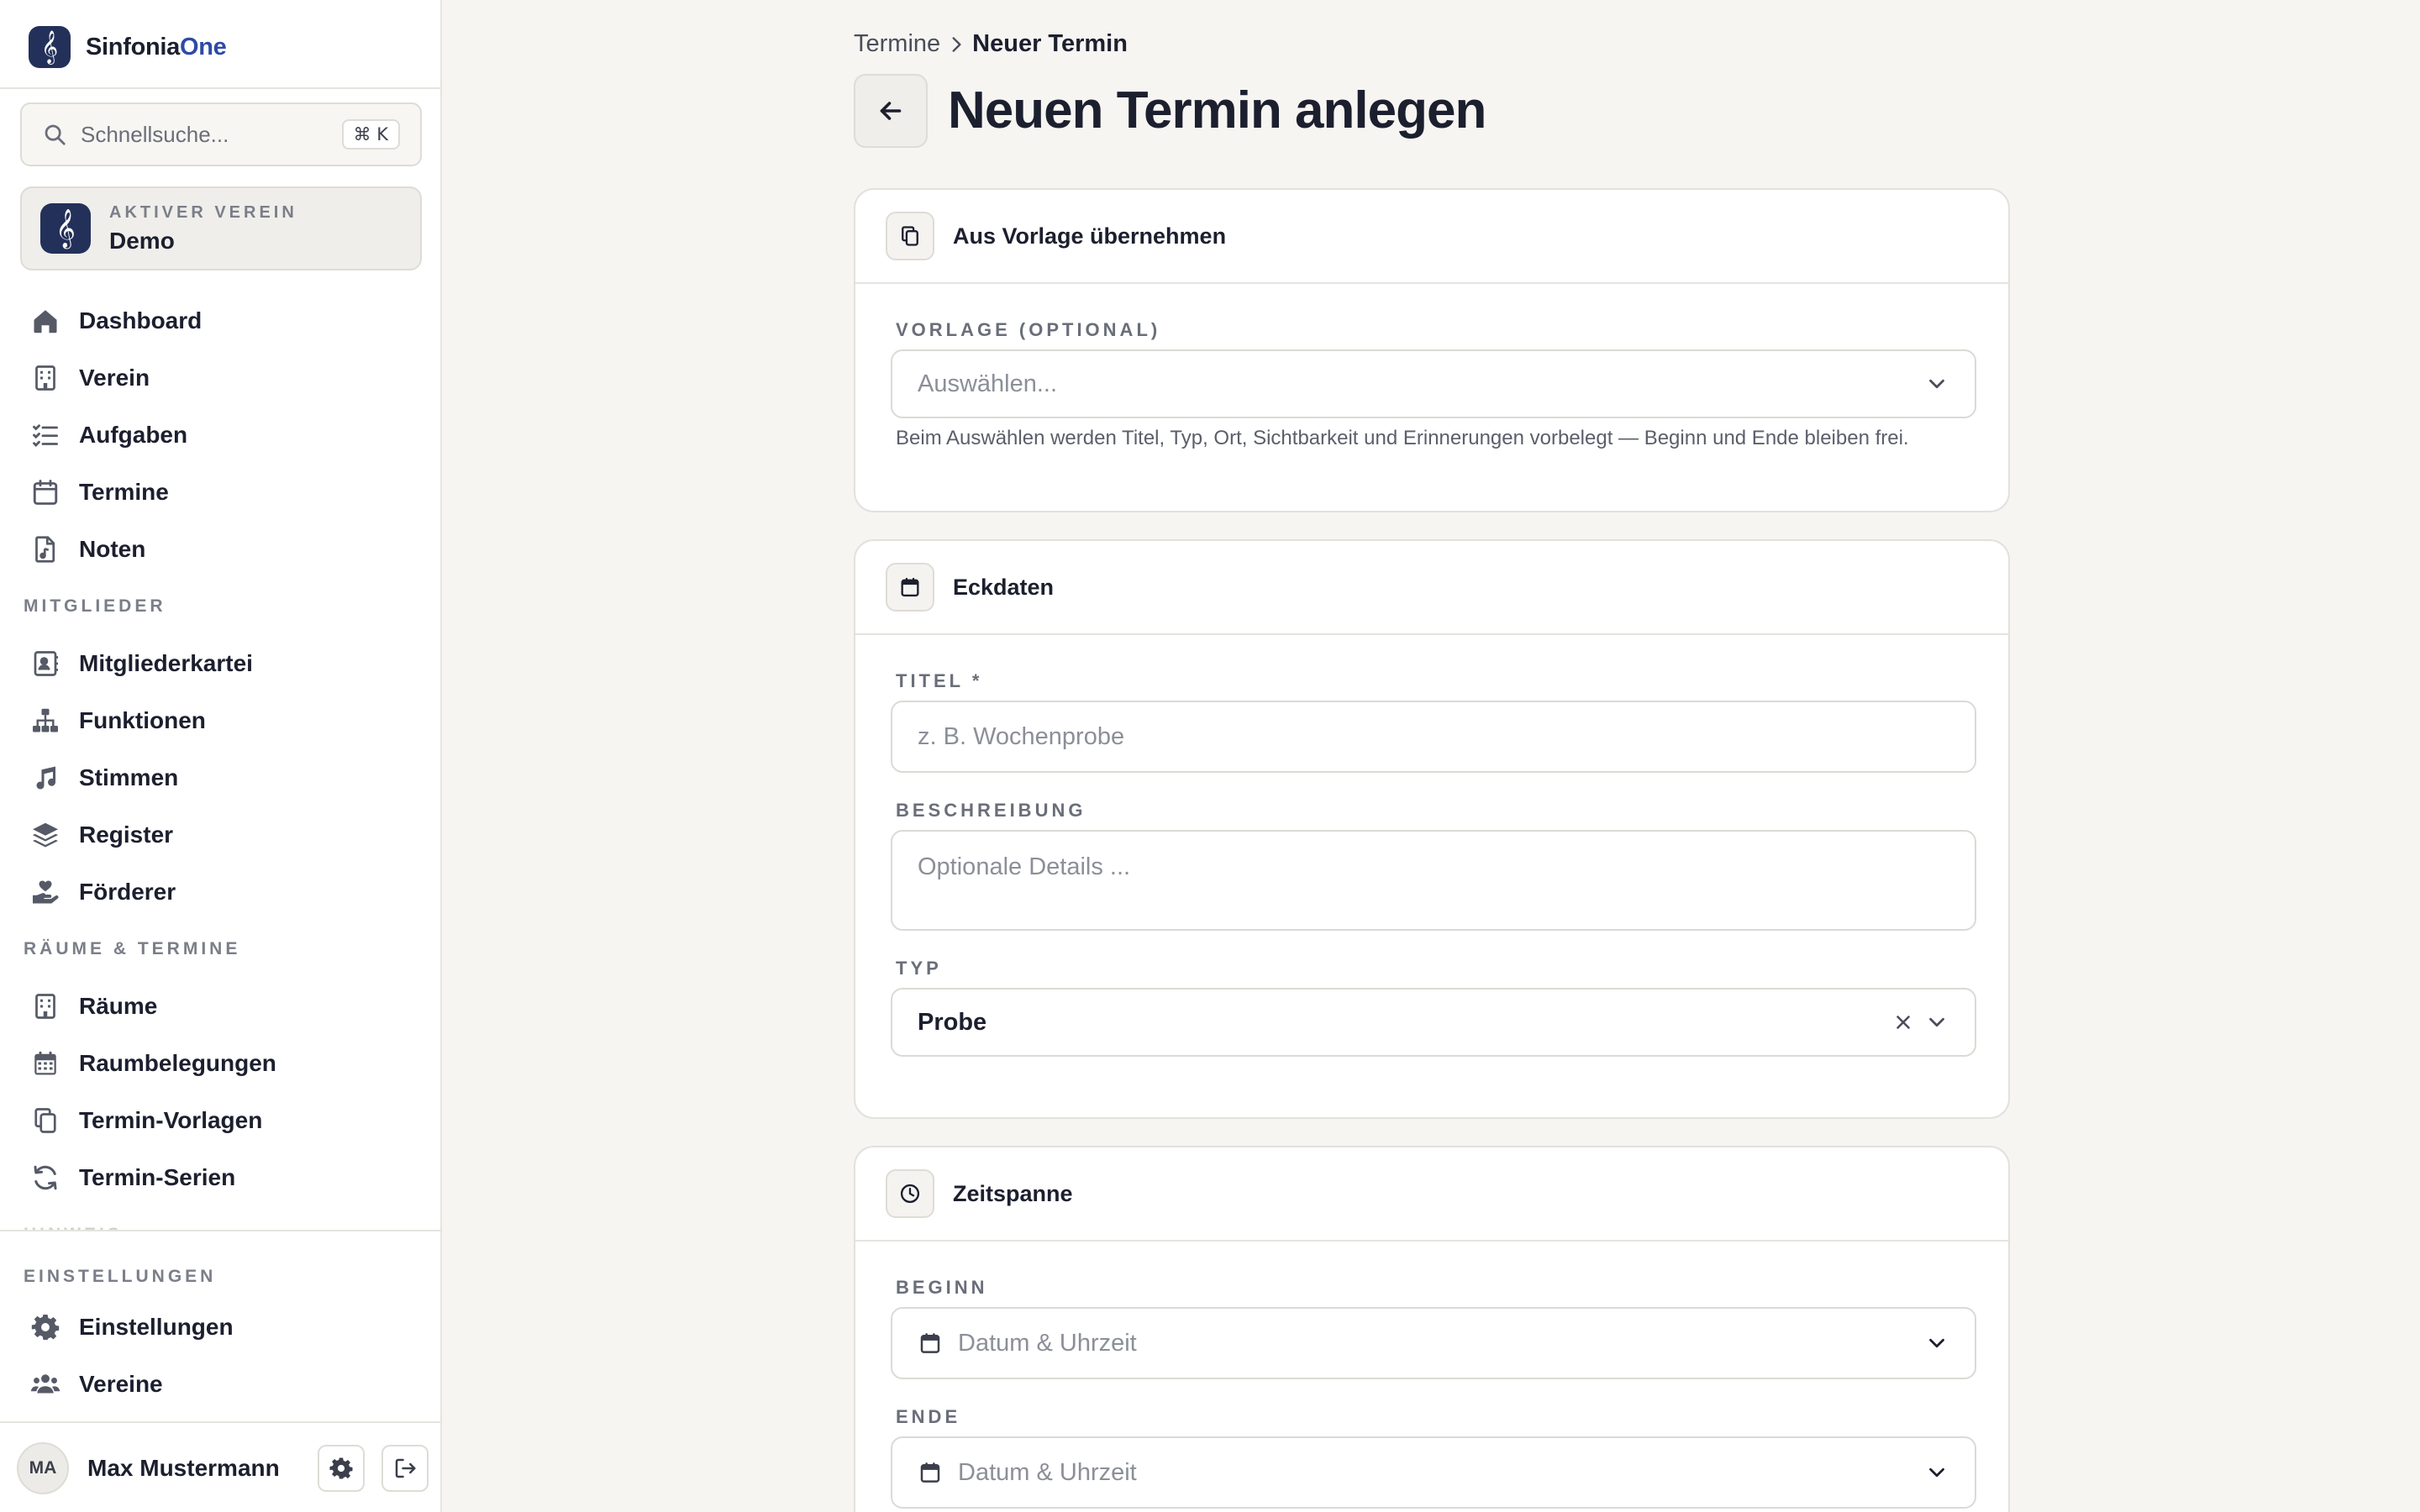 This screenshot has height=1512, width=2420. I want to click on breadcrumb: Termine Neuer Termin, so click(991, 44).